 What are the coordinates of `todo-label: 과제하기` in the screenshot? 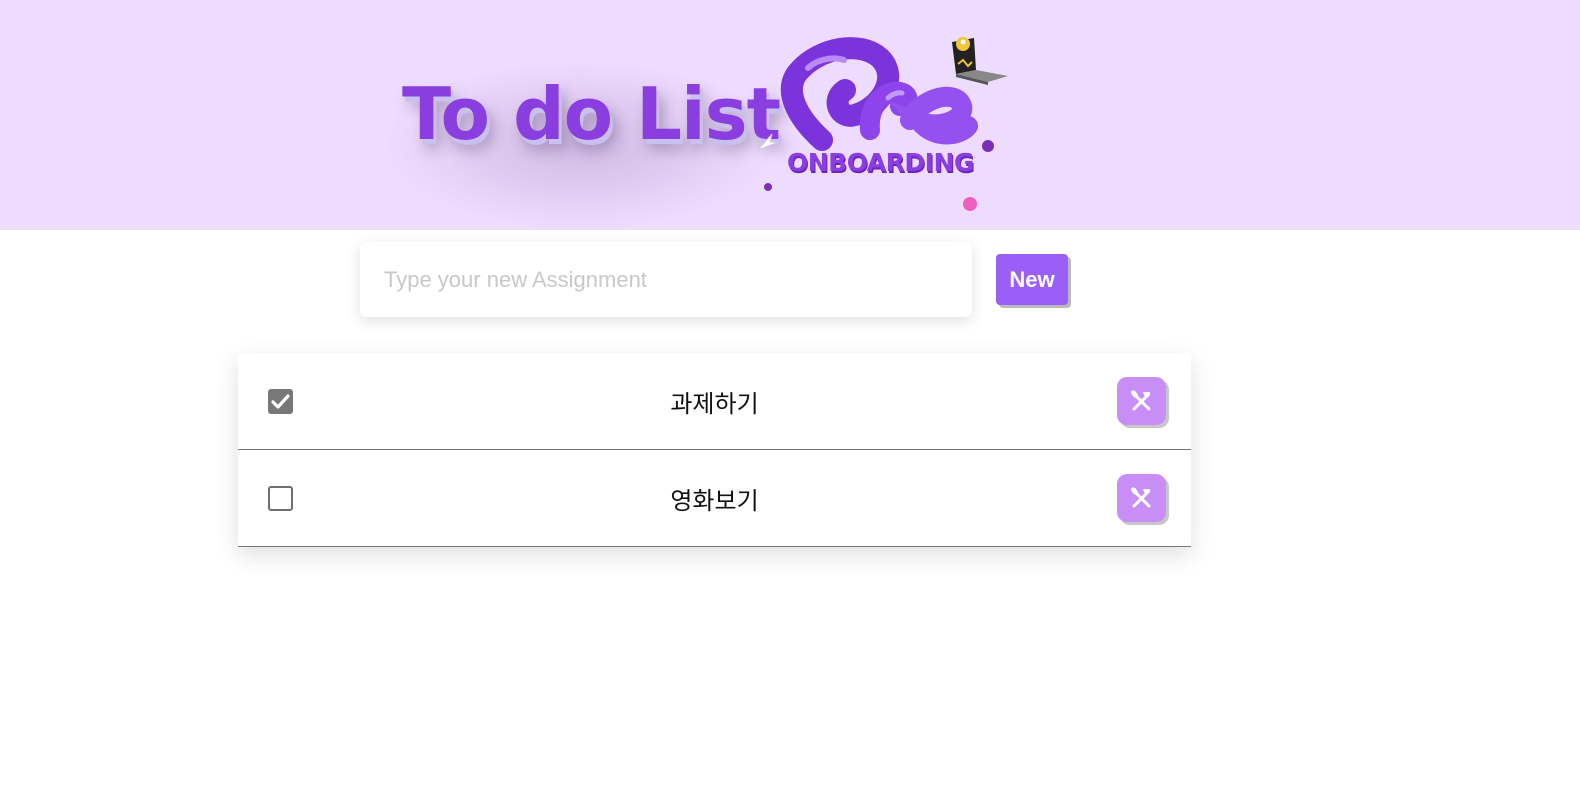 It's located at (714, 404).